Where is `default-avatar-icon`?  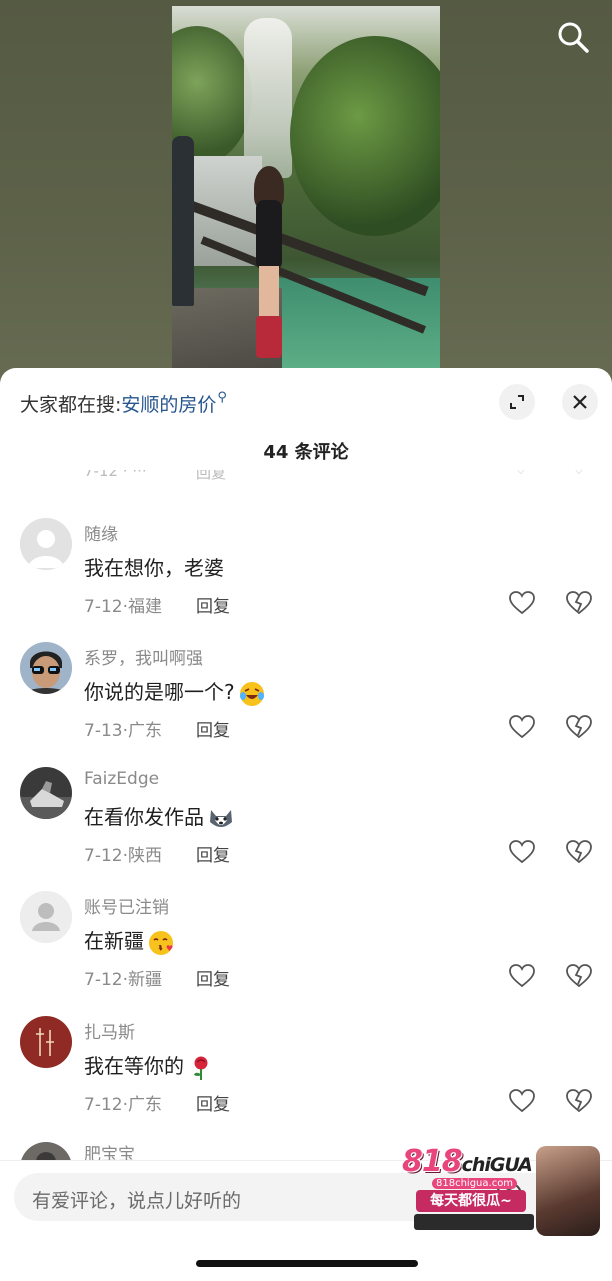 default-avatar-icon is located at coordinates (46, 544).